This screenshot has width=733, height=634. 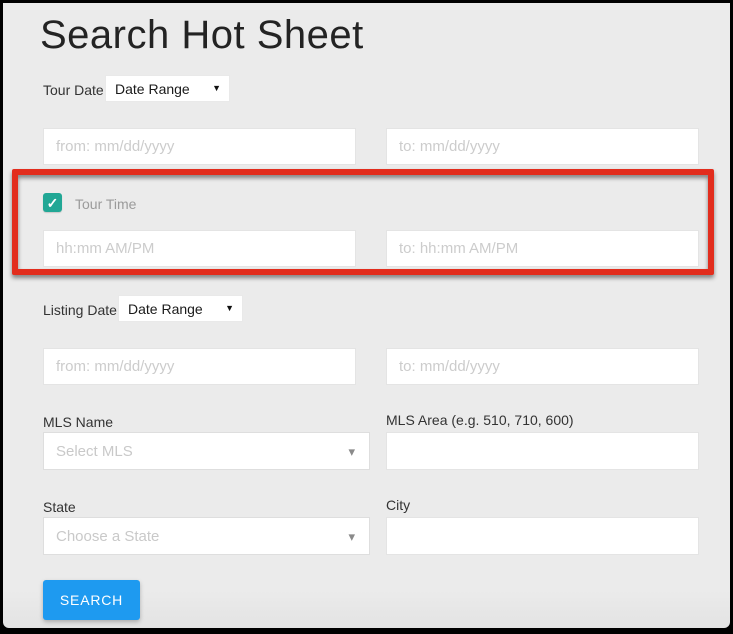 I want to click on tour-date-select: Date Range ▼, so click(x=167, y=88).